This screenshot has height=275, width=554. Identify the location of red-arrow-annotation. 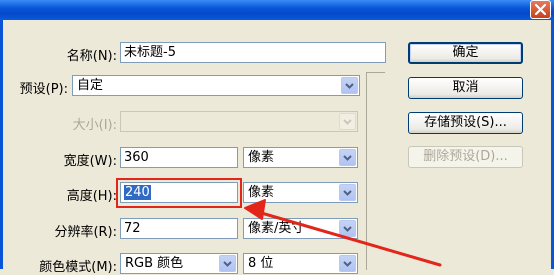
(343, 233).